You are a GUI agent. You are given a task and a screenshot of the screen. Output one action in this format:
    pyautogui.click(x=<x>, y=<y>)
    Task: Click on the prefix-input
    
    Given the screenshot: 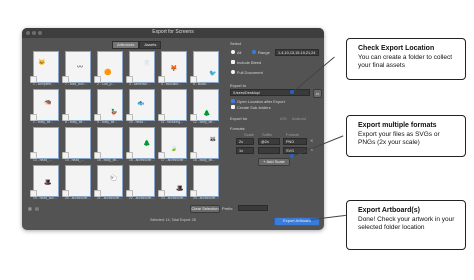 What is the action you would take?
    pyautogui.click(x=253, y=208)
    